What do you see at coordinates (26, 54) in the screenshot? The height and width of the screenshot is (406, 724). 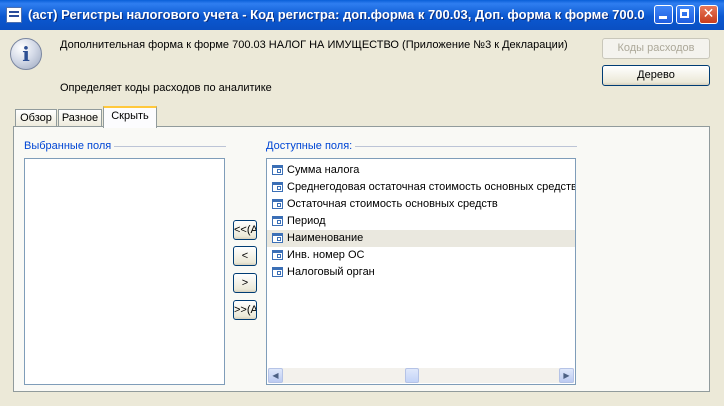 I see `info-icon: i` at bounding box center [26, 54].